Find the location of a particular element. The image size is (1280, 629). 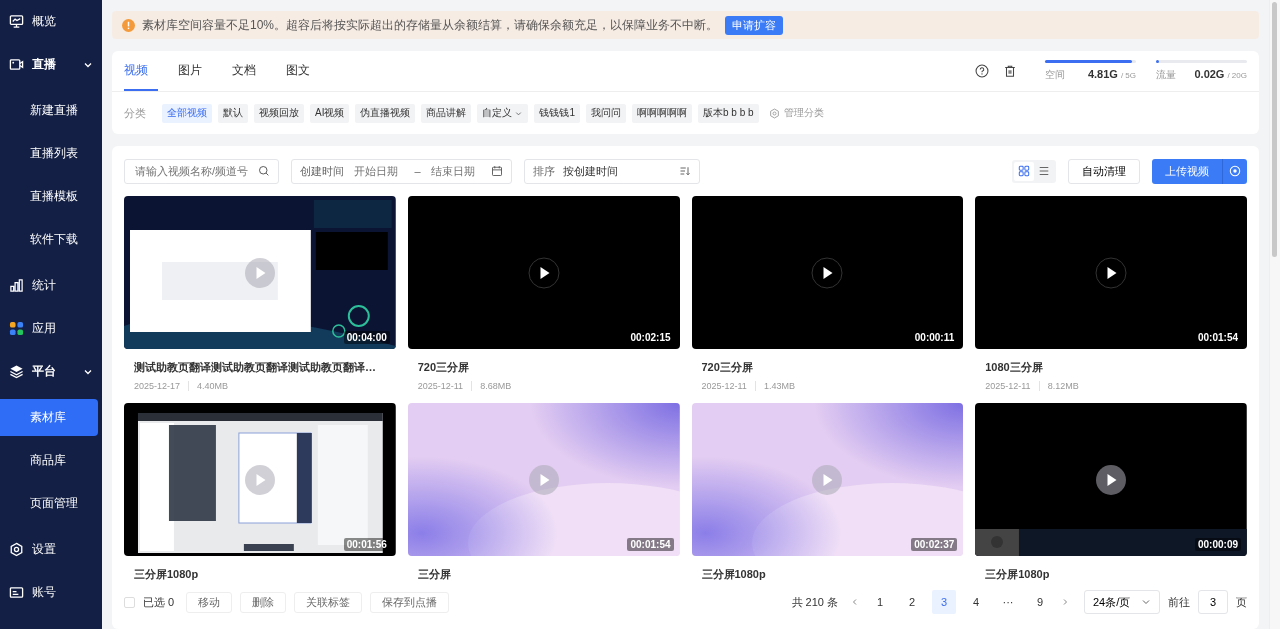

expand-capacity-button: 申请扩容 is located at coordinates (754, 25).